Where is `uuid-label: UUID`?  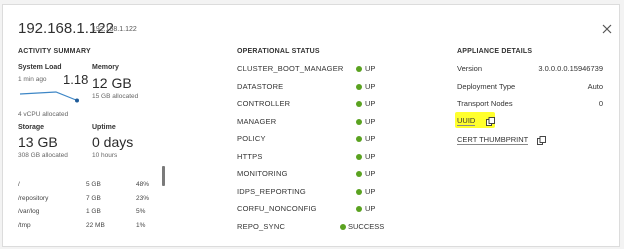
uuid-label: UUID is located at coordinates (466, 121).